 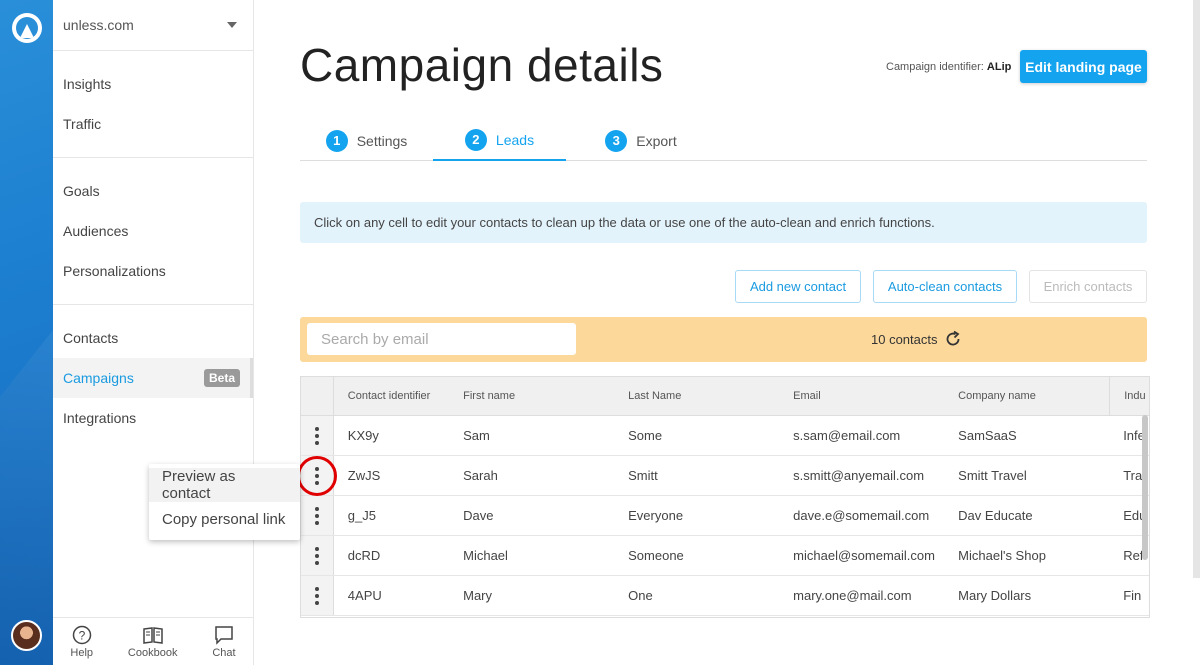 I want to click on tab-leads: 2 Leads, so click(x=499, y=140).